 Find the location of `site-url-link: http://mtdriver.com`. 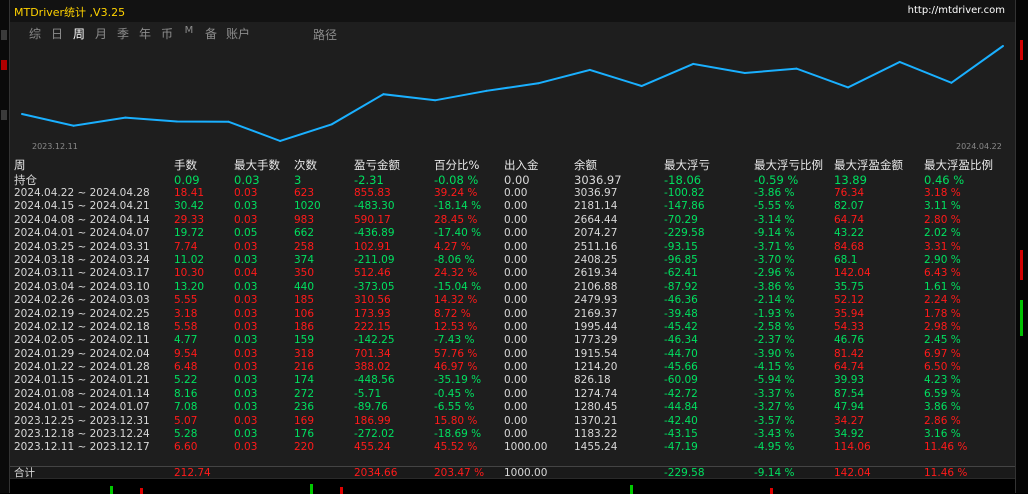

site-url-link: http://mtdriver.com is located at coordinates (956, 10).